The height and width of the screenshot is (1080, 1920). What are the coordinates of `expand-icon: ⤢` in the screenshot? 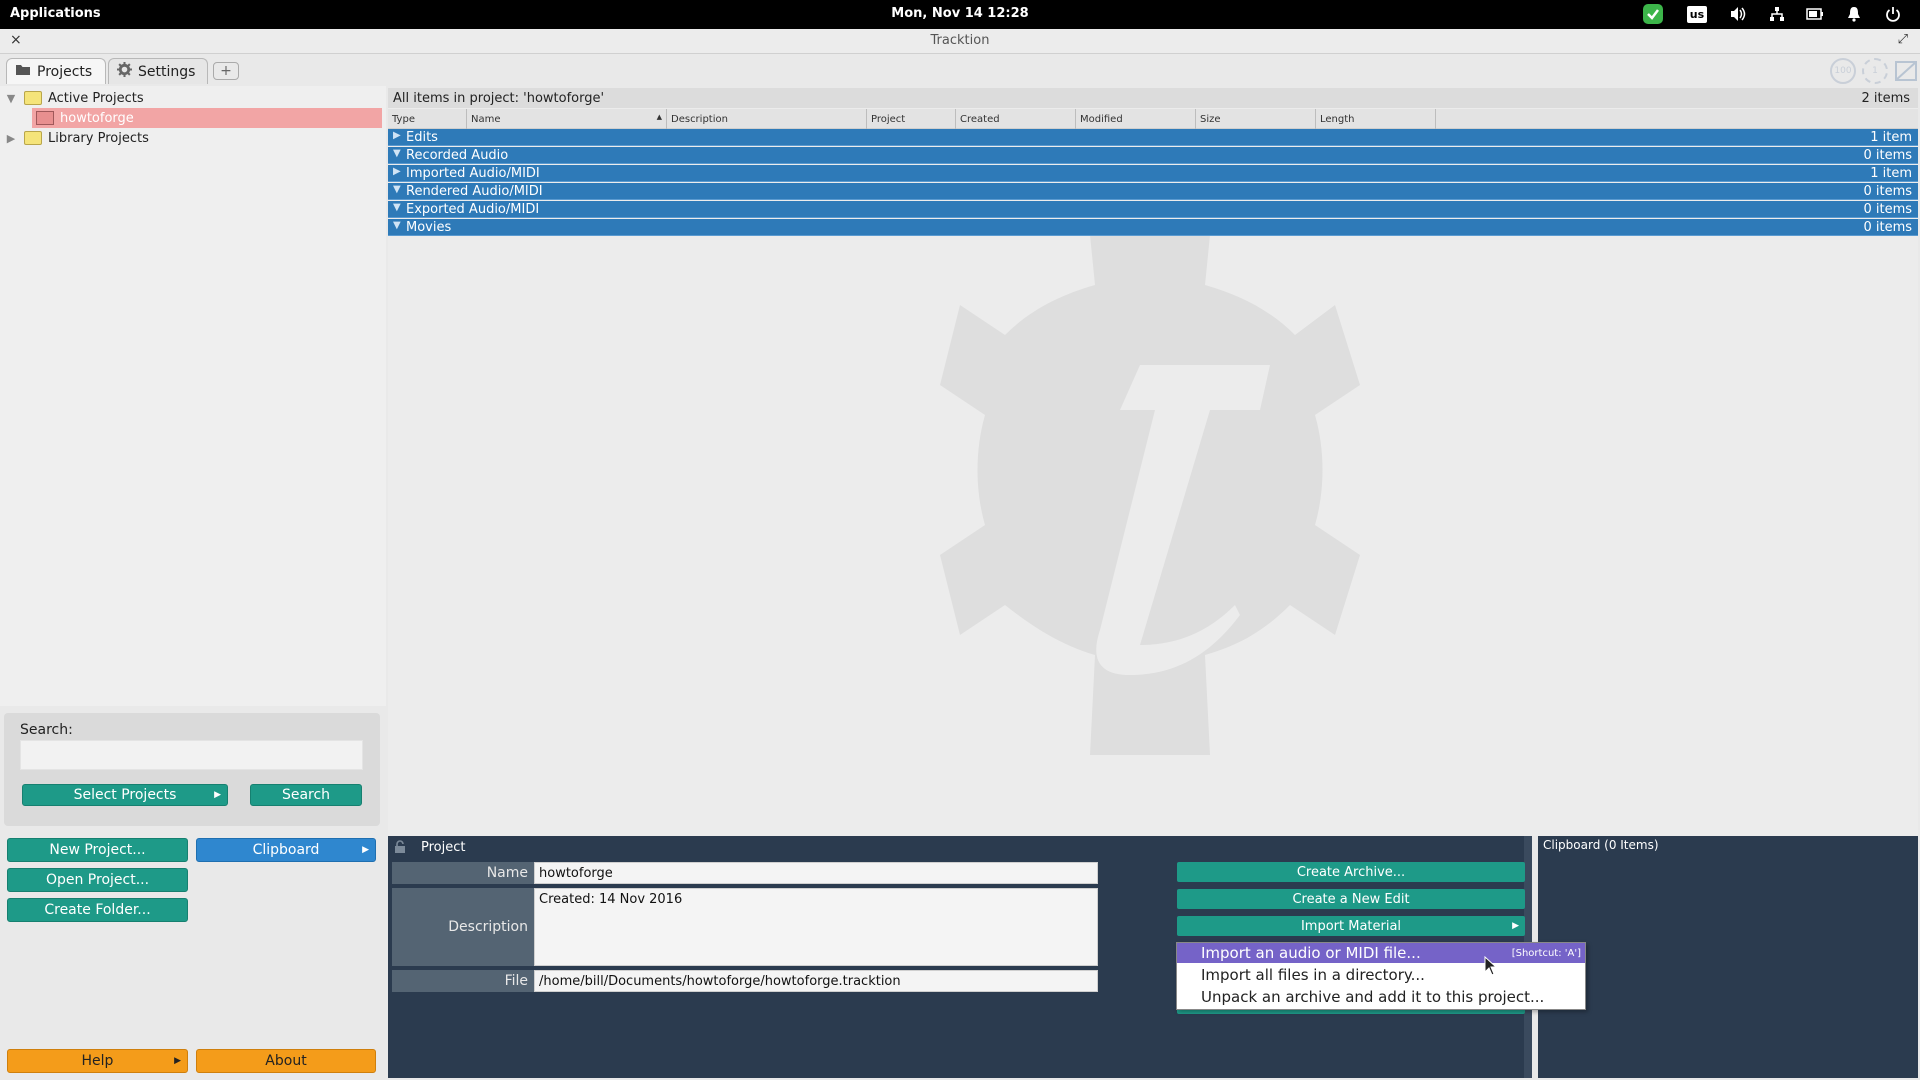 It's located at (1903, 39).